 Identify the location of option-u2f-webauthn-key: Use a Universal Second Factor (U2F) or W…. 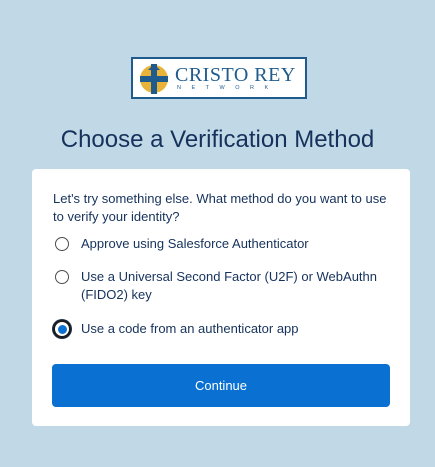
(223, 286).